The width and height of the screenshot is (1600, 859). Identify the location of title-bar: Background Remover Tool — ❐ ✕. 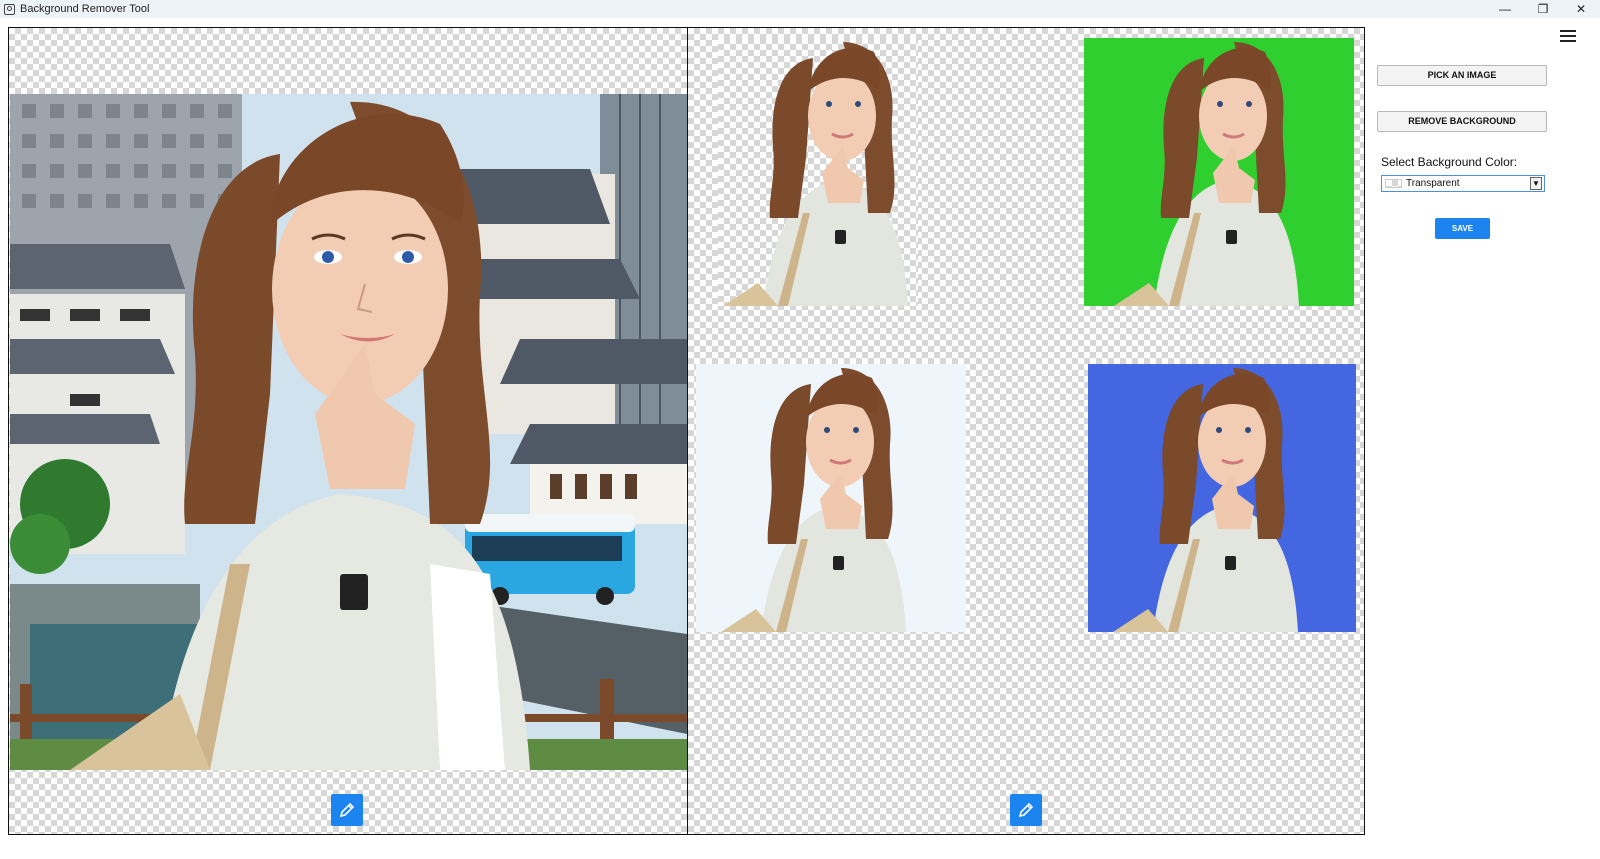
(800, 9).